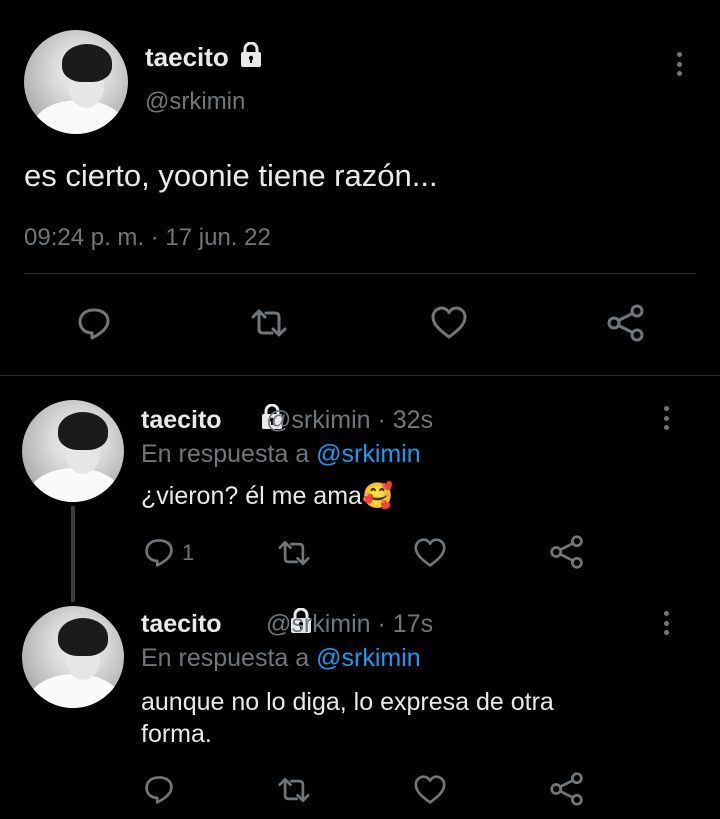 The width and height of the screenshot is (720, 819). What do you see at coordinates (73, 554) in the screenshot?
I see `thread-line` at bounding box center [73, 554].